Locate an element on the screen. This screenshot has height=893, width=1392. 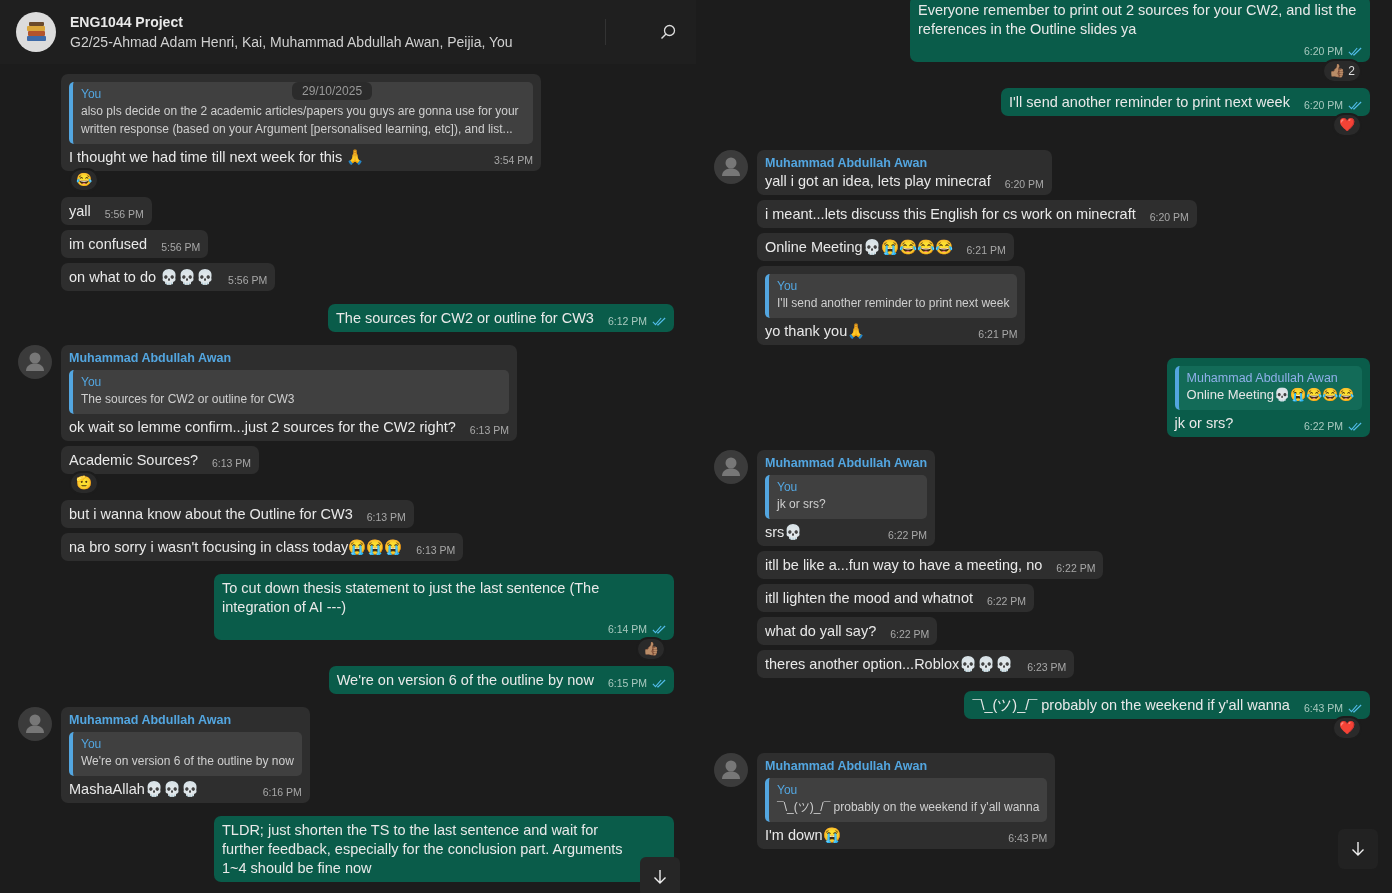
group-books-icon is located at coordinates (36, 32).